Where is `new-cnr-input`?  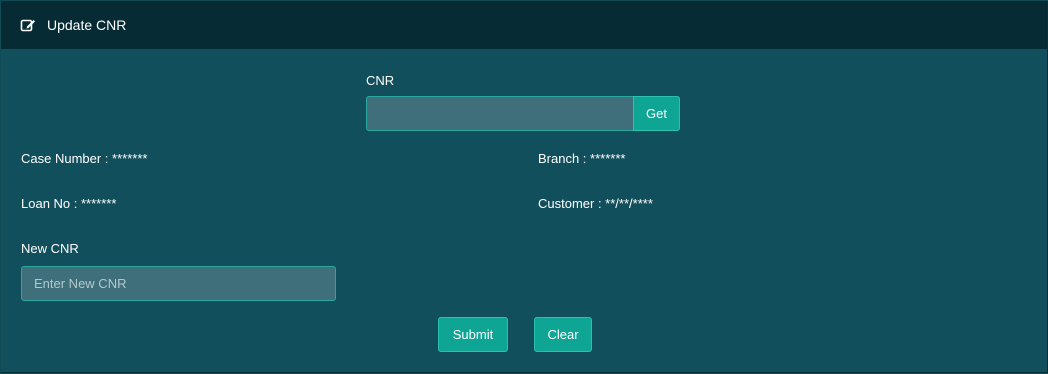
new-cnr-input is located at coordinates (178, 283).